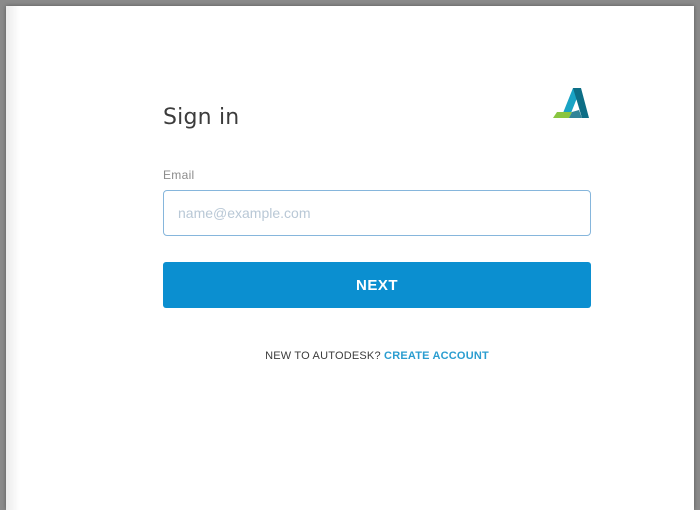 The image size is (700, 510). What do you see at coordinates (436, 356) in the screenshot?
I see `create-account-link: CREATE ACCOUNT` at bounding box center [436, 356].